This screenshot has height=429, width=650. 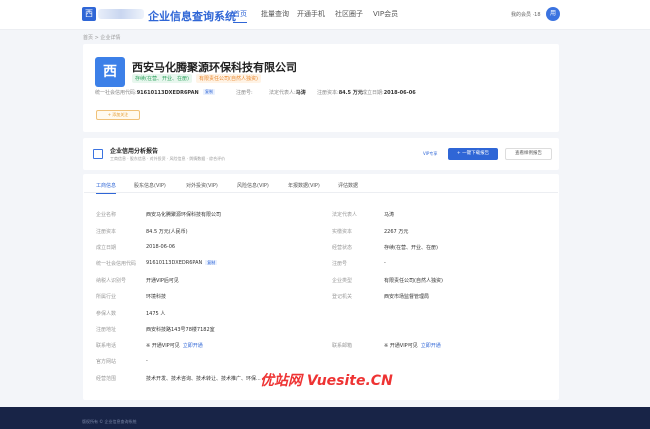 What do you see at coordinates (411, 248) in the screenshot?
I see `operating-status-value: 存续(在营、开业、在册)` at bounding box center [411, 248].